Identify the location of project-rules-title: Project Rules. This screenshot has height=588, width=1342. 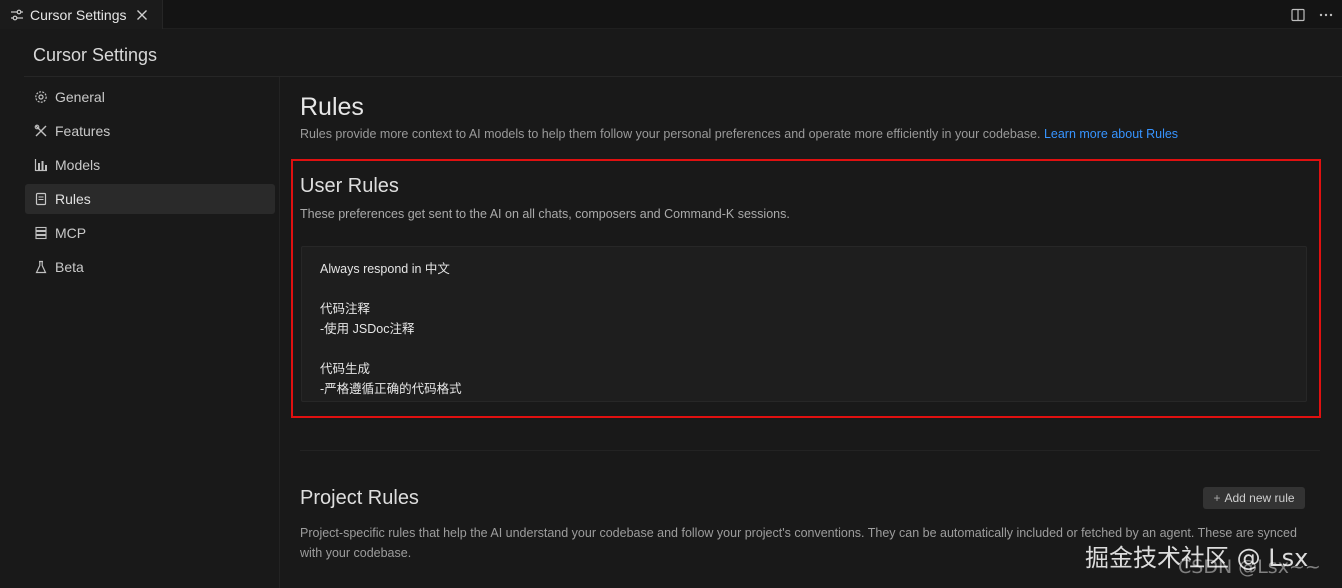
(359, 498).